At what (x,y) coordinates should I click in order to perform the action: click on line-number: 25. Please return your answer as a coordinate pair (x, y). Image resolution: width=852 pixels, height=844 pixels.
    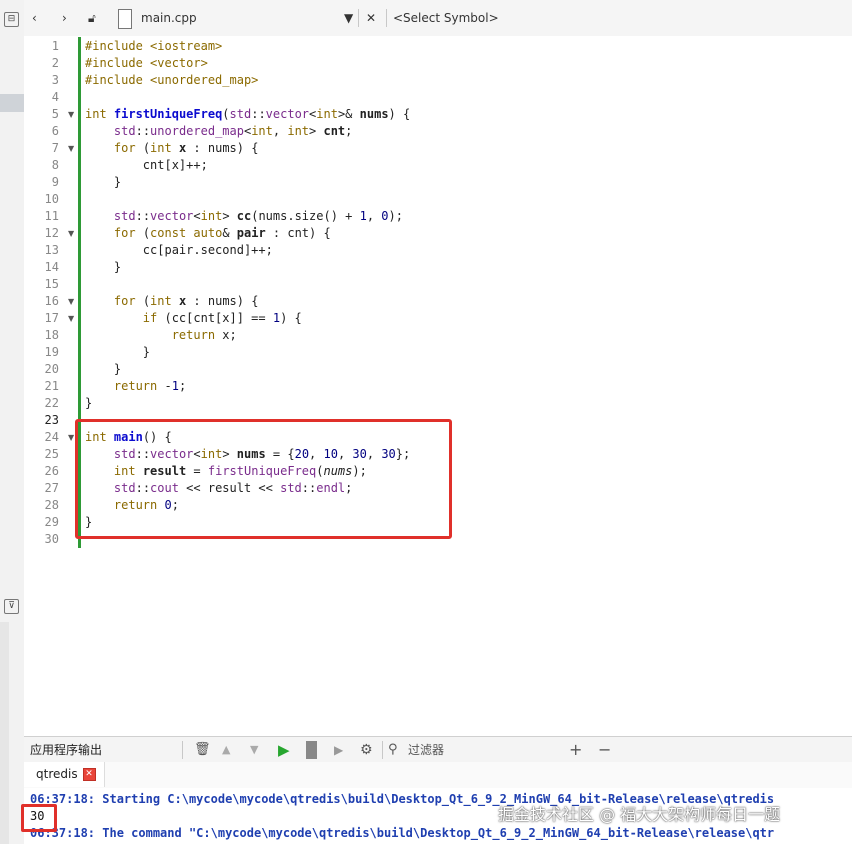
    Looking at the image, I should click on (51, 454).